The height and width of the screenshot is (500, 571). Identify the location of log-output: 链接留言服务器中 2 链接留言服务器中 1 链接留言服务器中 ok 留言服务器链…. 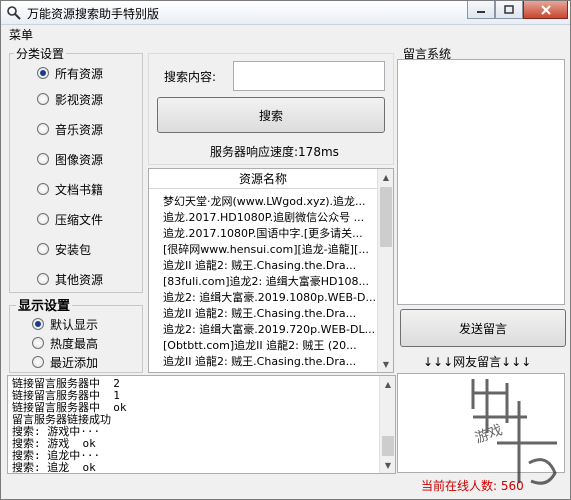
(201, 424).